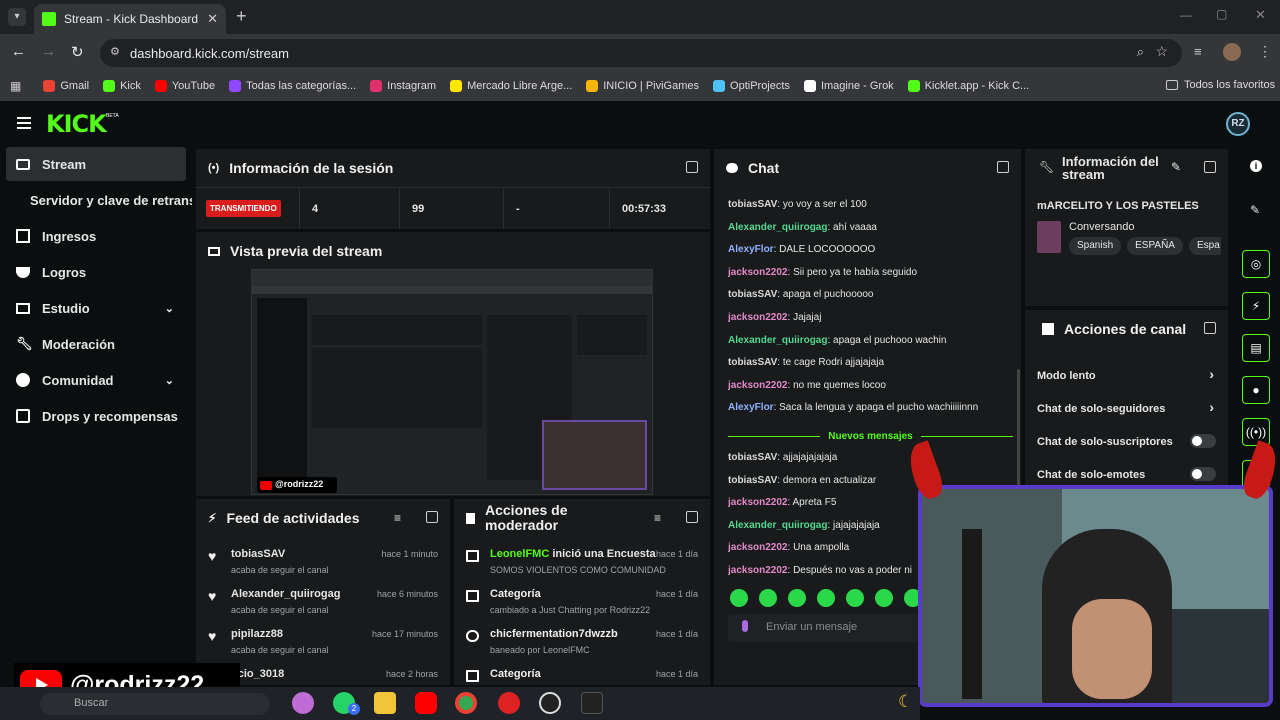 This screenshot has width=1280, height=720. I want to click on chat-rail-button: ●, so click(1256, 390).